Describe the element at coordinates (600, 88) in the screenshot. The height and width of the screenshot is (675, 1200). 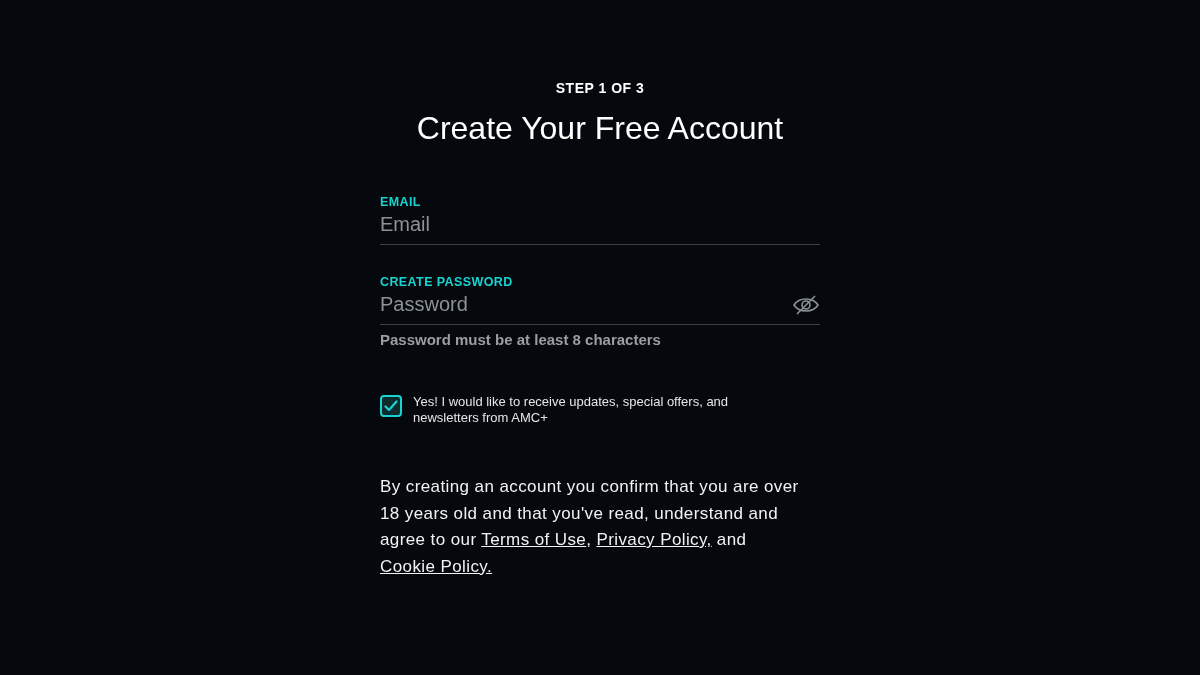
I see `step-indicator: STEP 1 OF 3` at that location.